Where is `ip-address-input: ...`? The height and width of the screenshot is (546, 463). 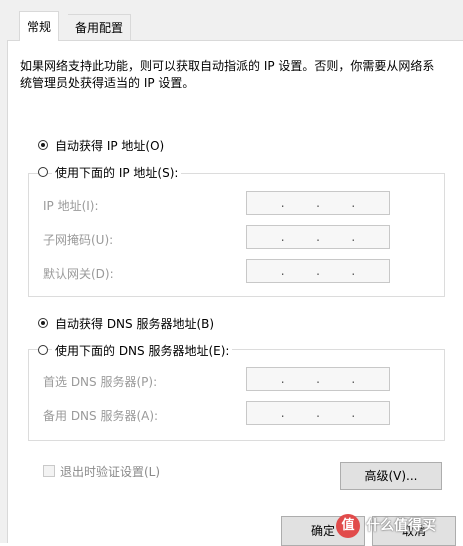 ip-address-input: ... is located at coordinates (318, 203).